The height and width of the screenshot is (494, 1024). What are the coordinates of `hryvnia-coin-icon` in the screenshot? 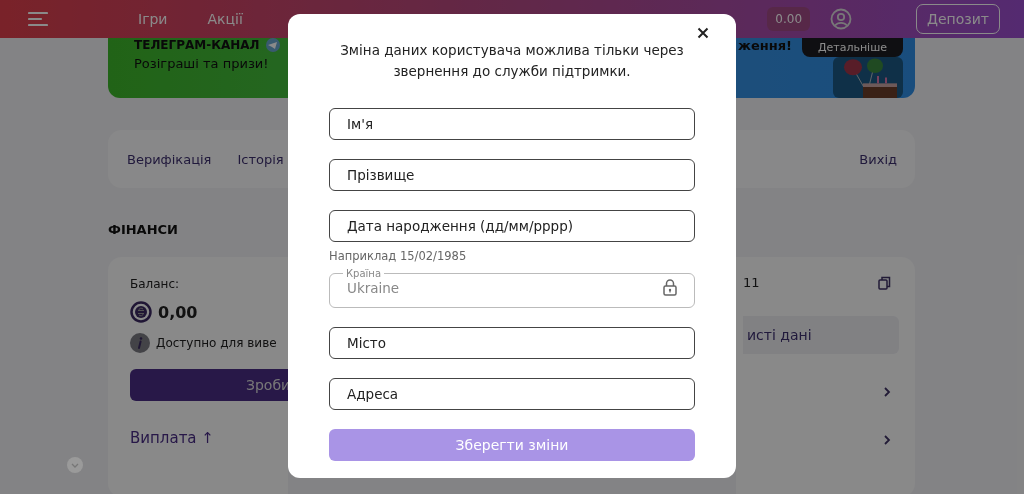 It's located at (141, 312).